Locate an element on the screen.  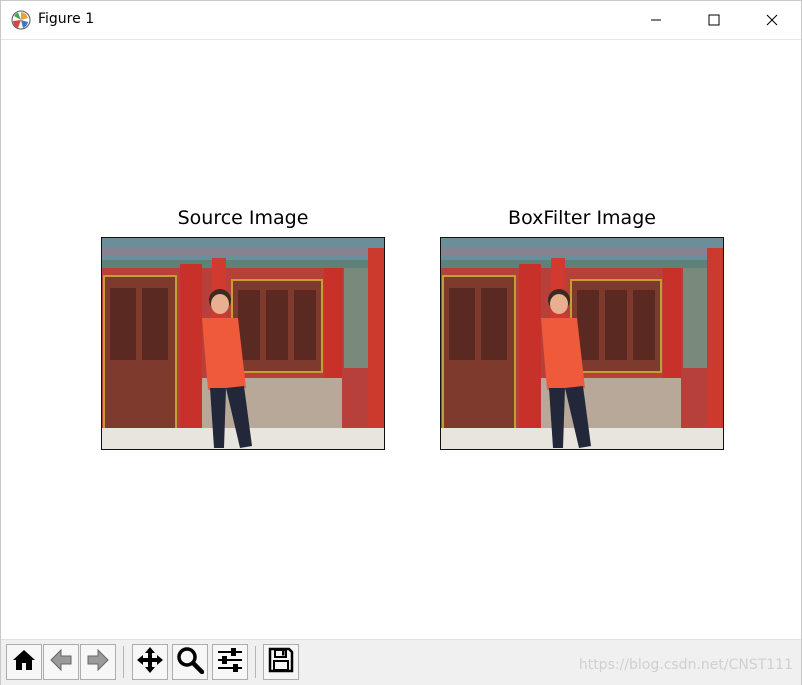
save-icon is located at coordinates (281, 662).